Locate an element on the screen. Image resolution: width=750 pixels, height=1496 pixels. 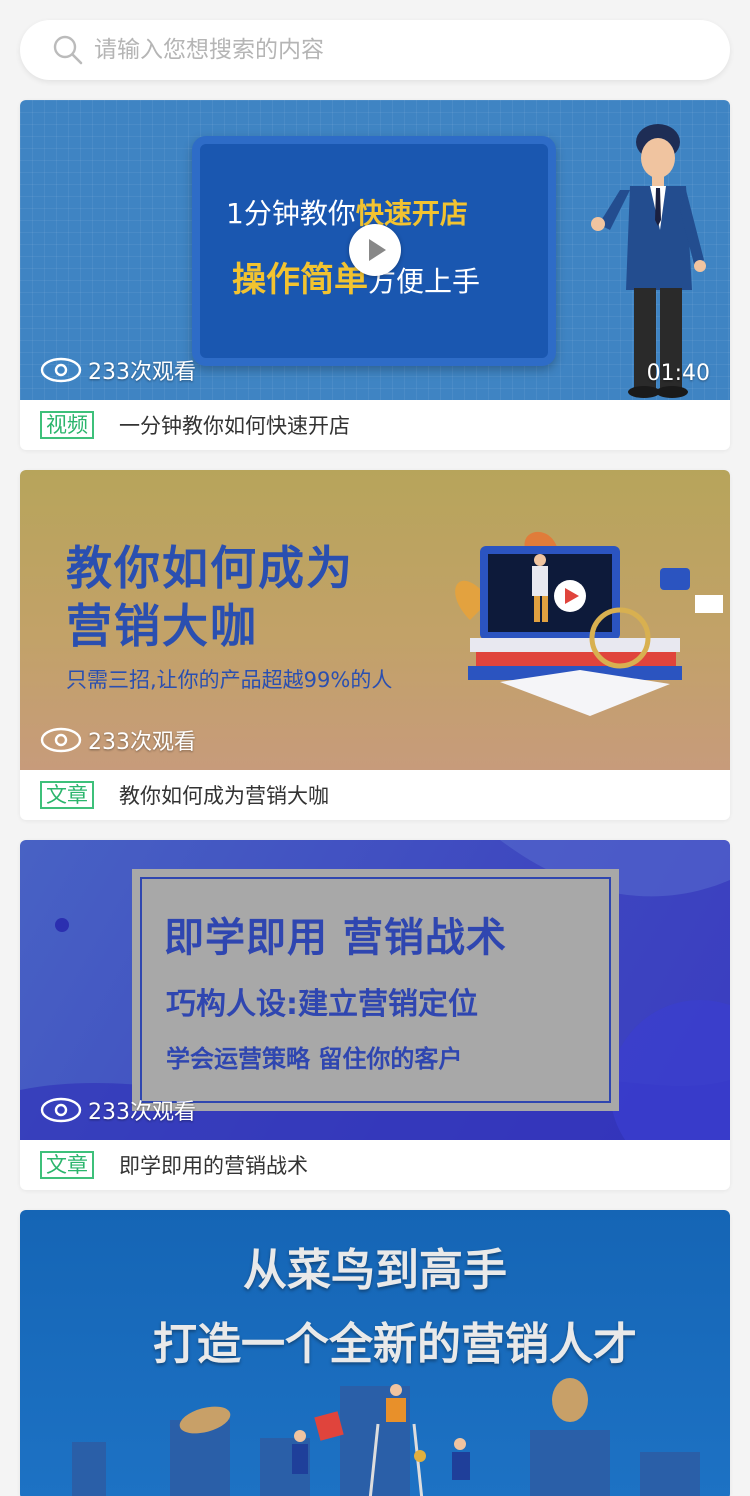
banner-highlight: 操作简单 is located at coordinates (300, 280).